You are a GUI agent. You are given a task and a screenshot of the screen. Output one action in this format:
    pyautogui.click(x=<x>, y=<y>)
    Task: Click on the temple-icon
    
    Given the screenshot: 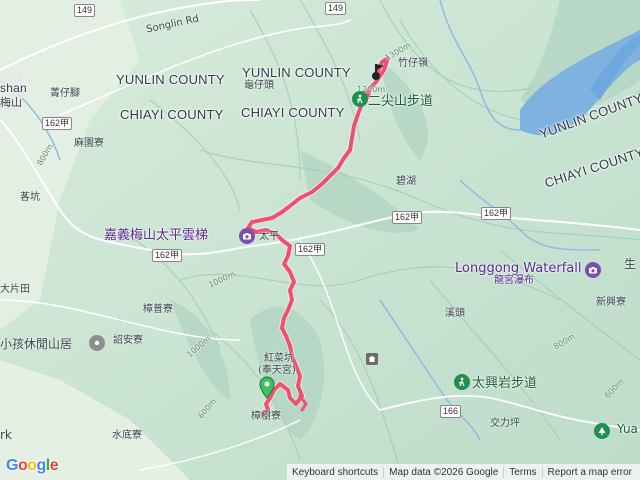 What is the action you would take?
    pyautogui.click(x=372, y=359)
    